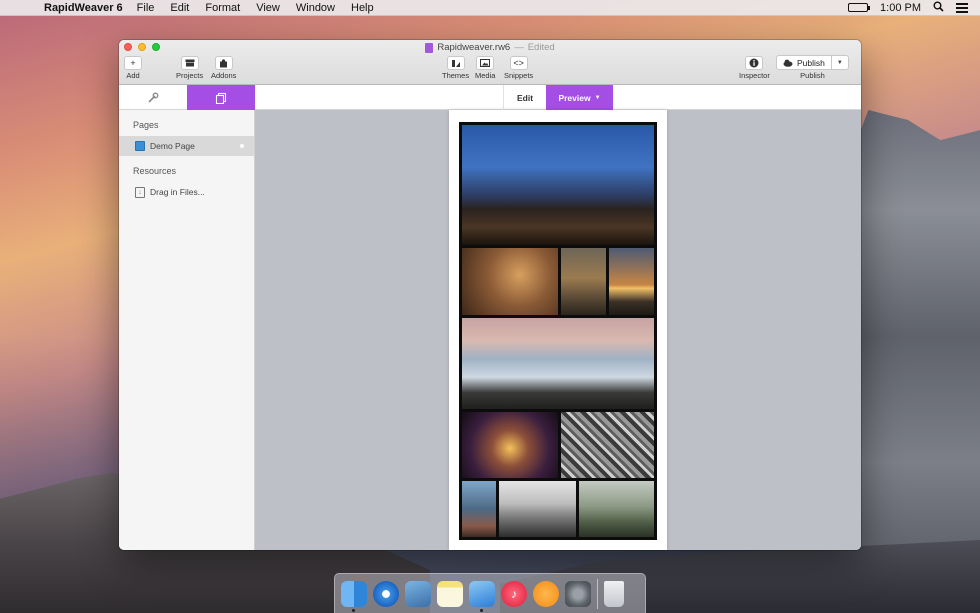  I want to click on photo-gallery, so click(558, 331).